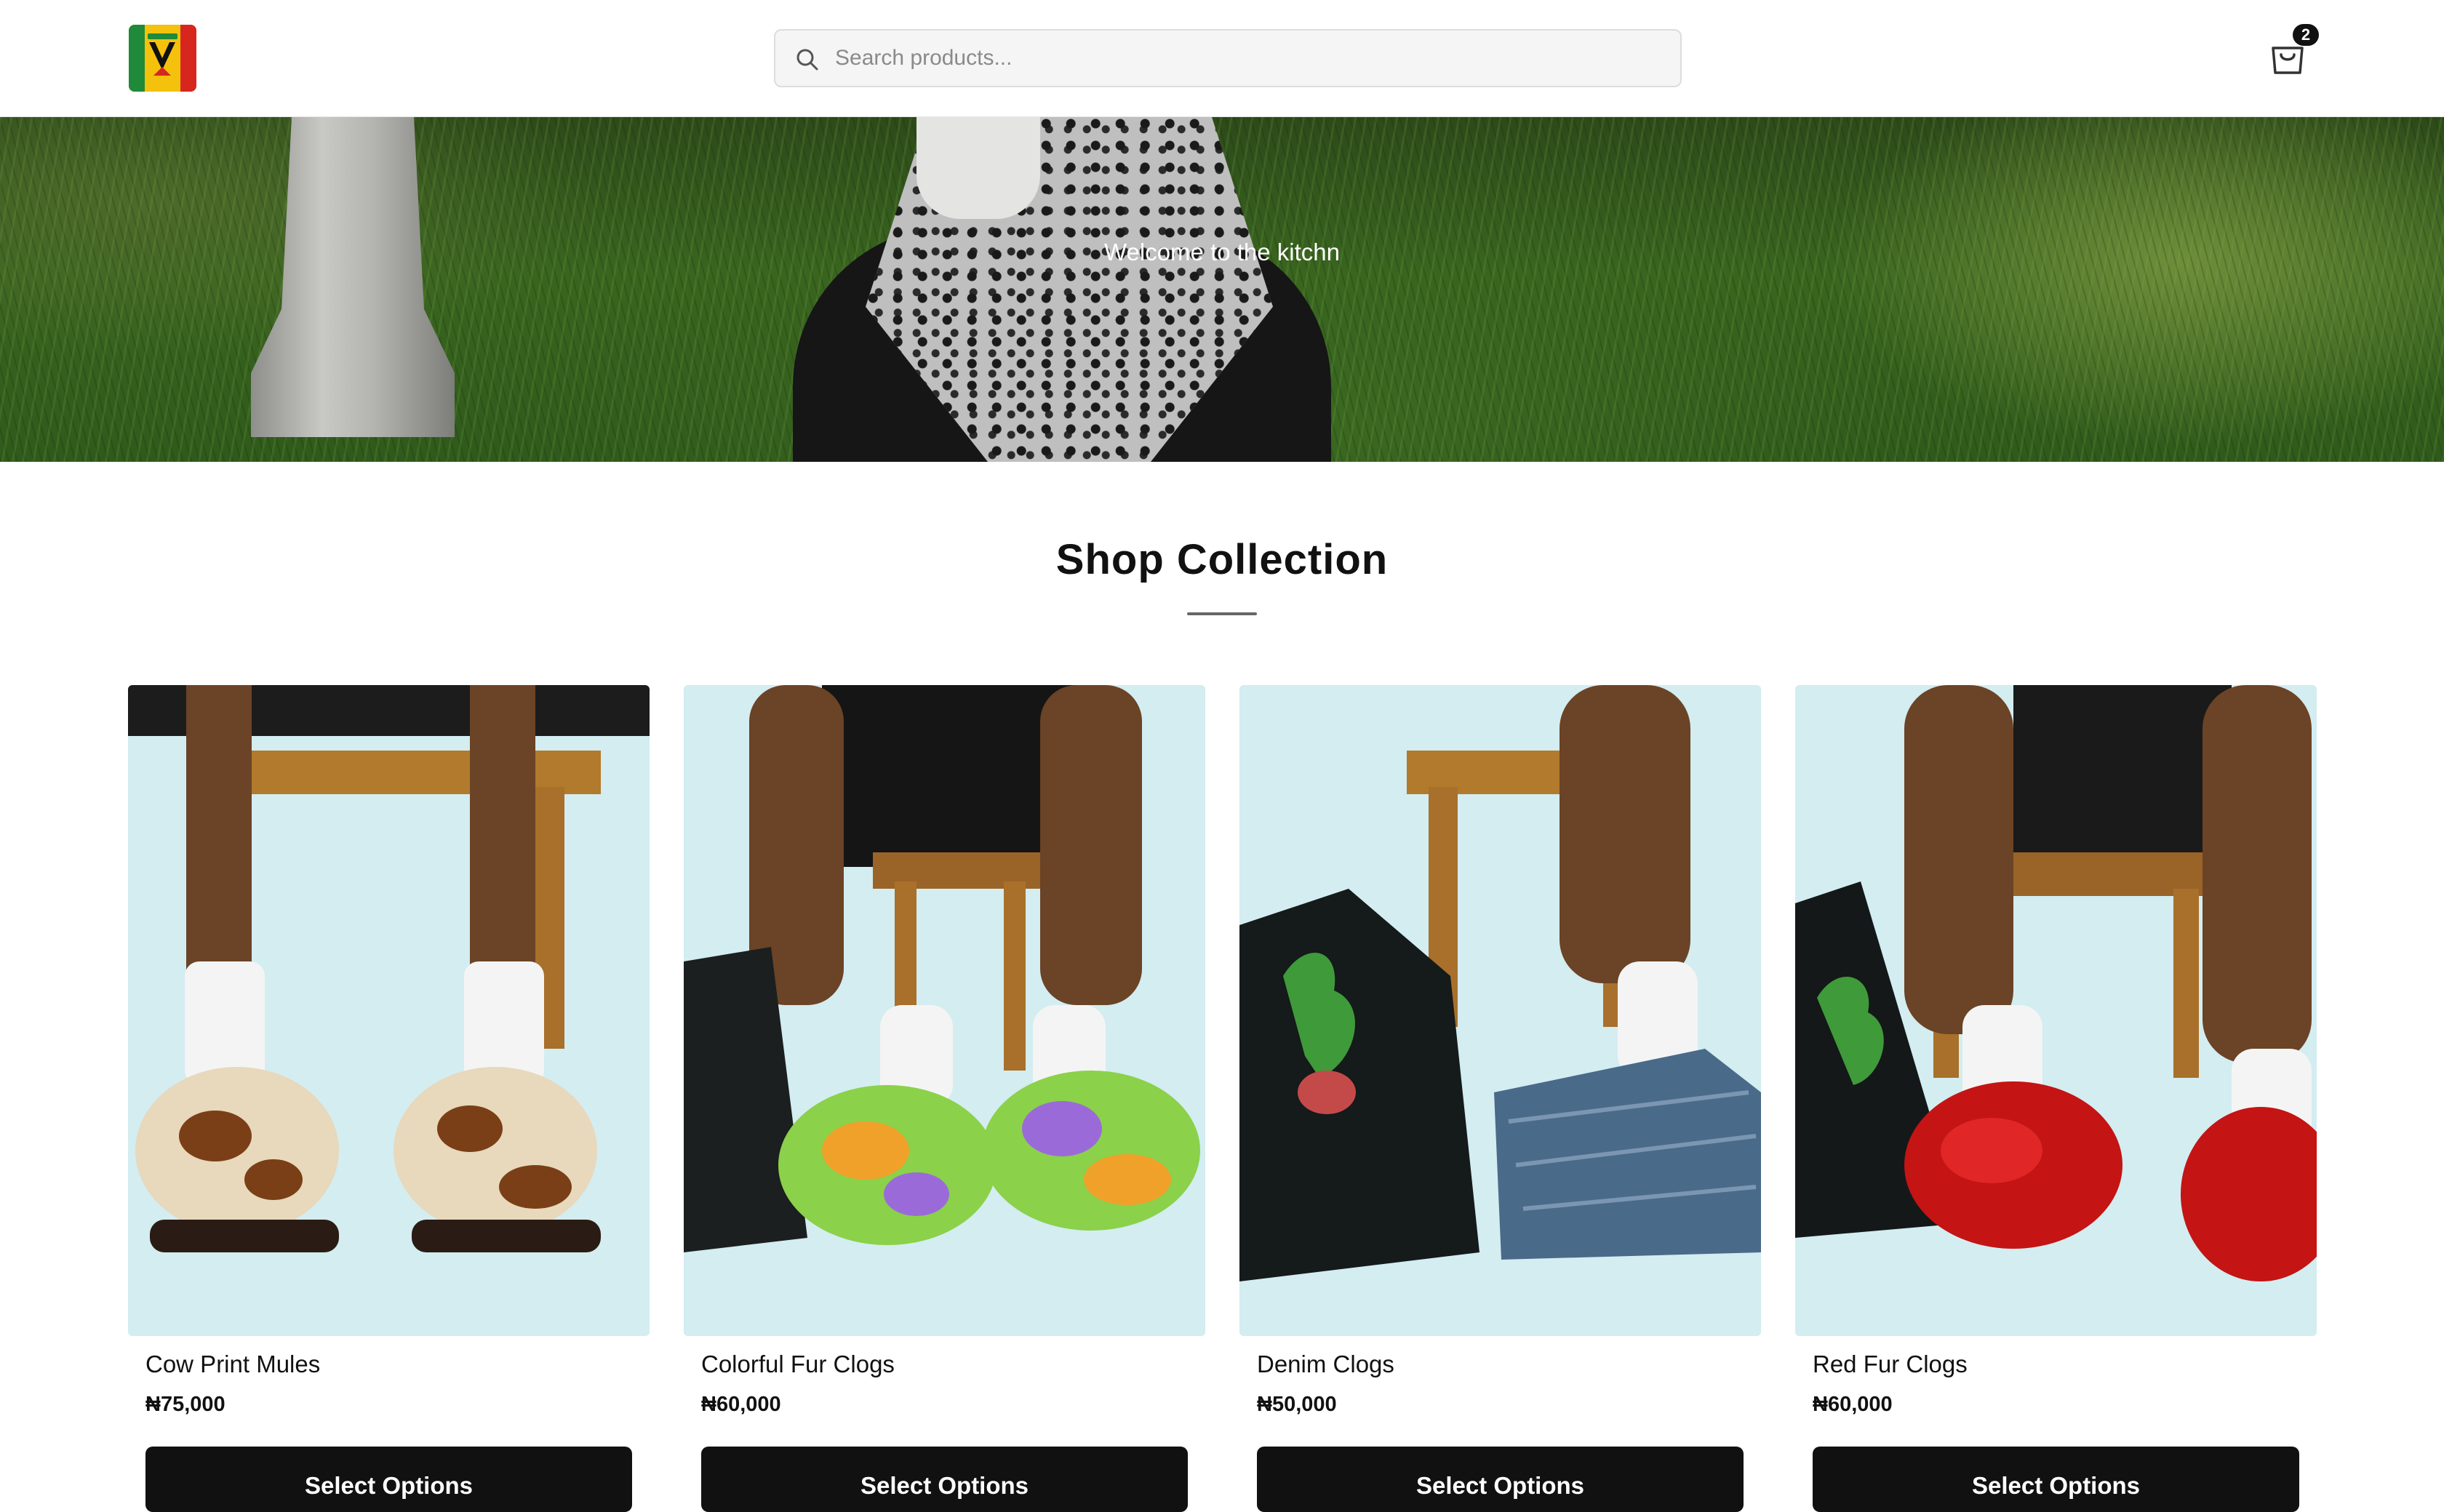 The height and width of the screenshot is (1512, 2444). I want to click on product-photo-cow-print-mules, so click(389, 1010).